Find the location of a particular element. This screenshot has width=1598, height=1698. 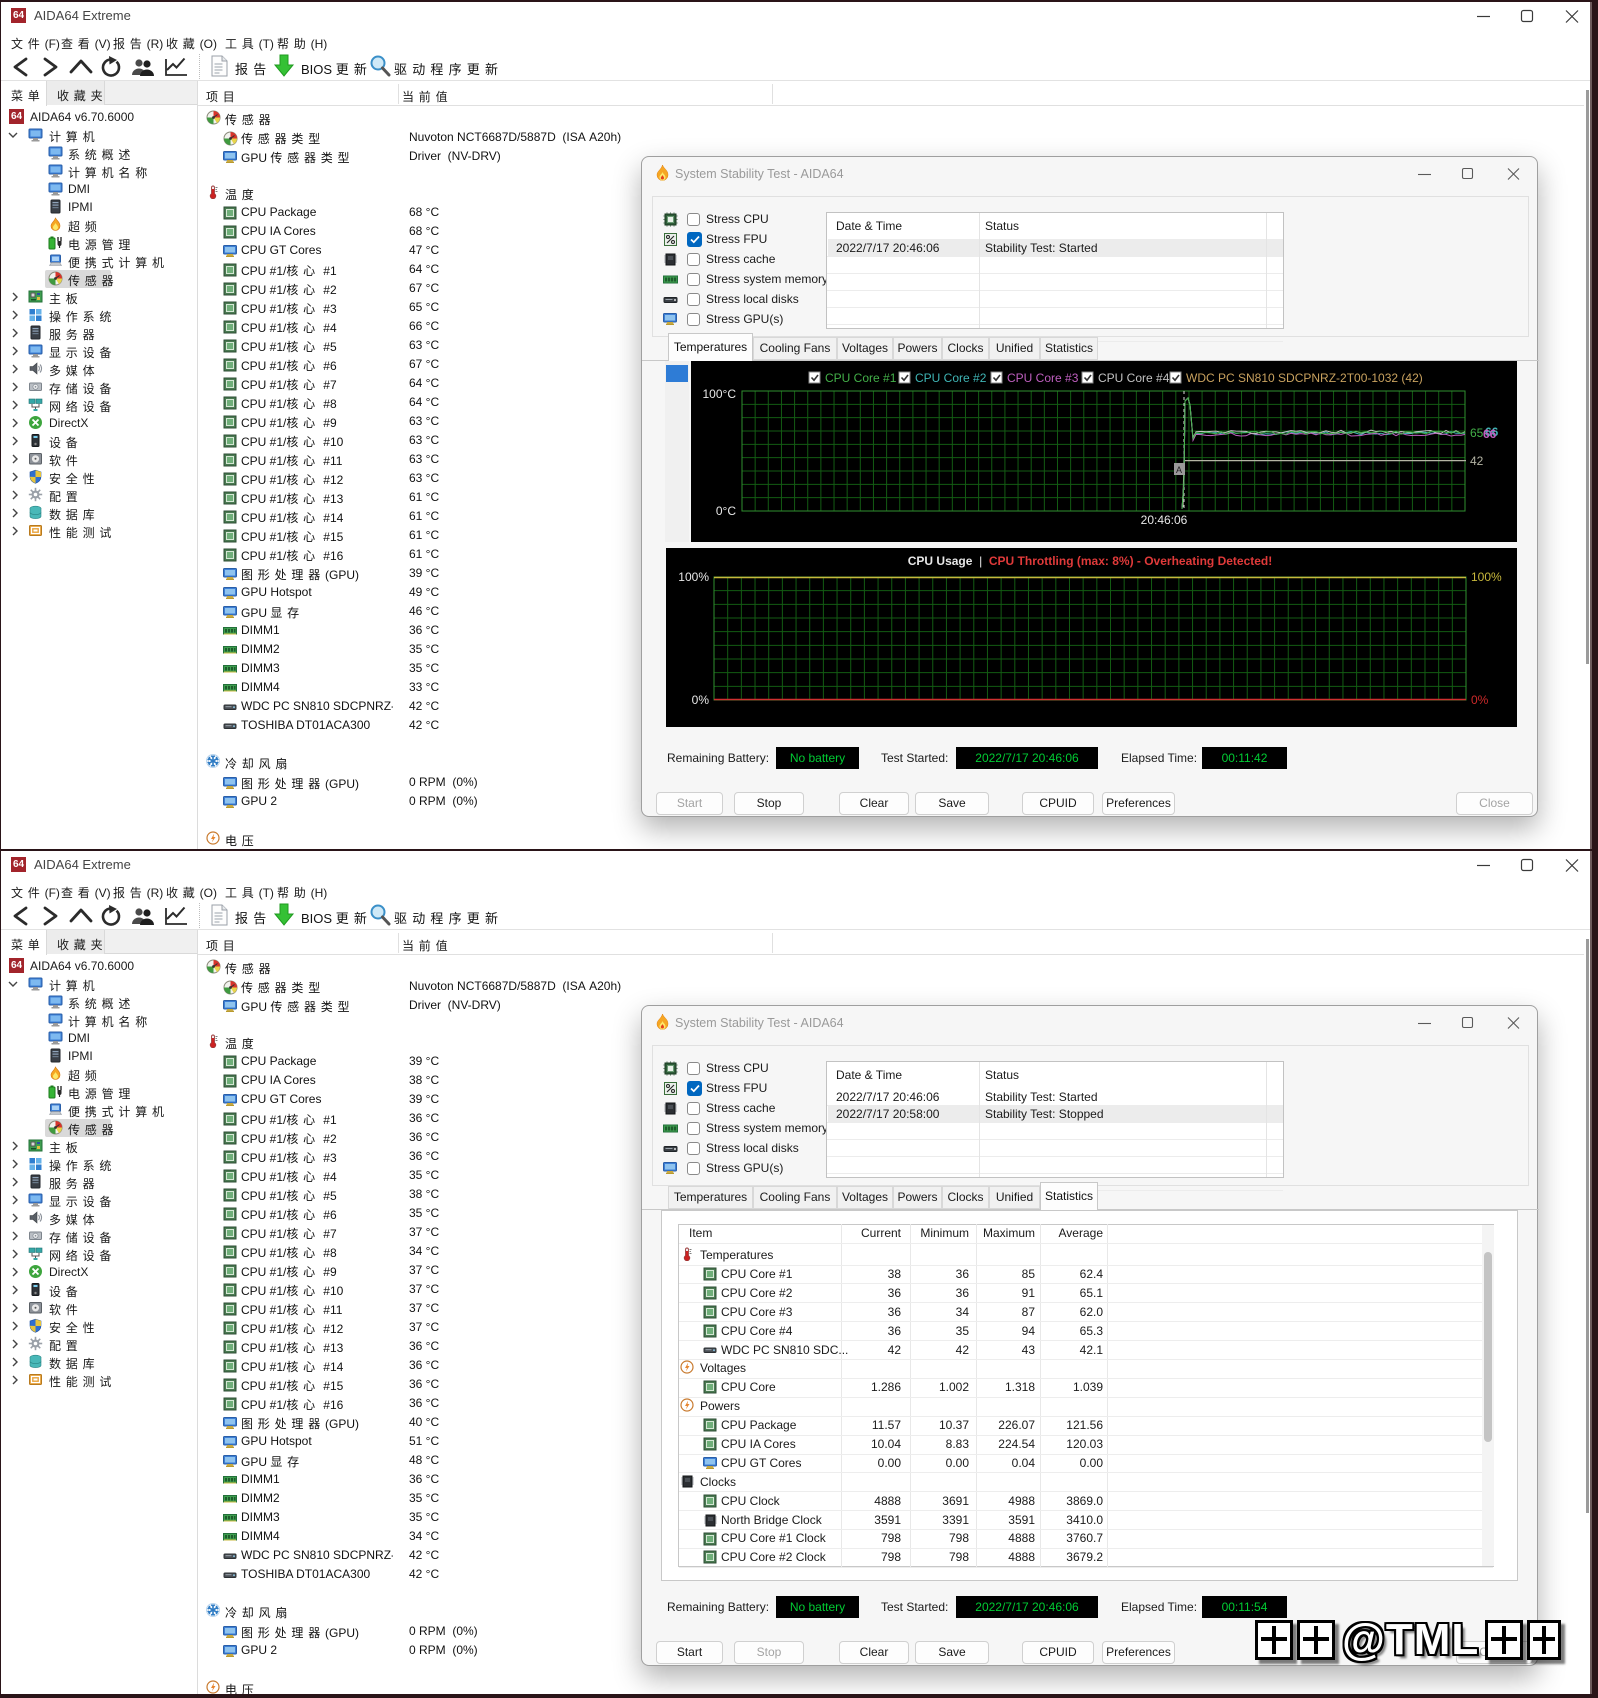

svg-text: 66 is located at coordinates (1490, 434).